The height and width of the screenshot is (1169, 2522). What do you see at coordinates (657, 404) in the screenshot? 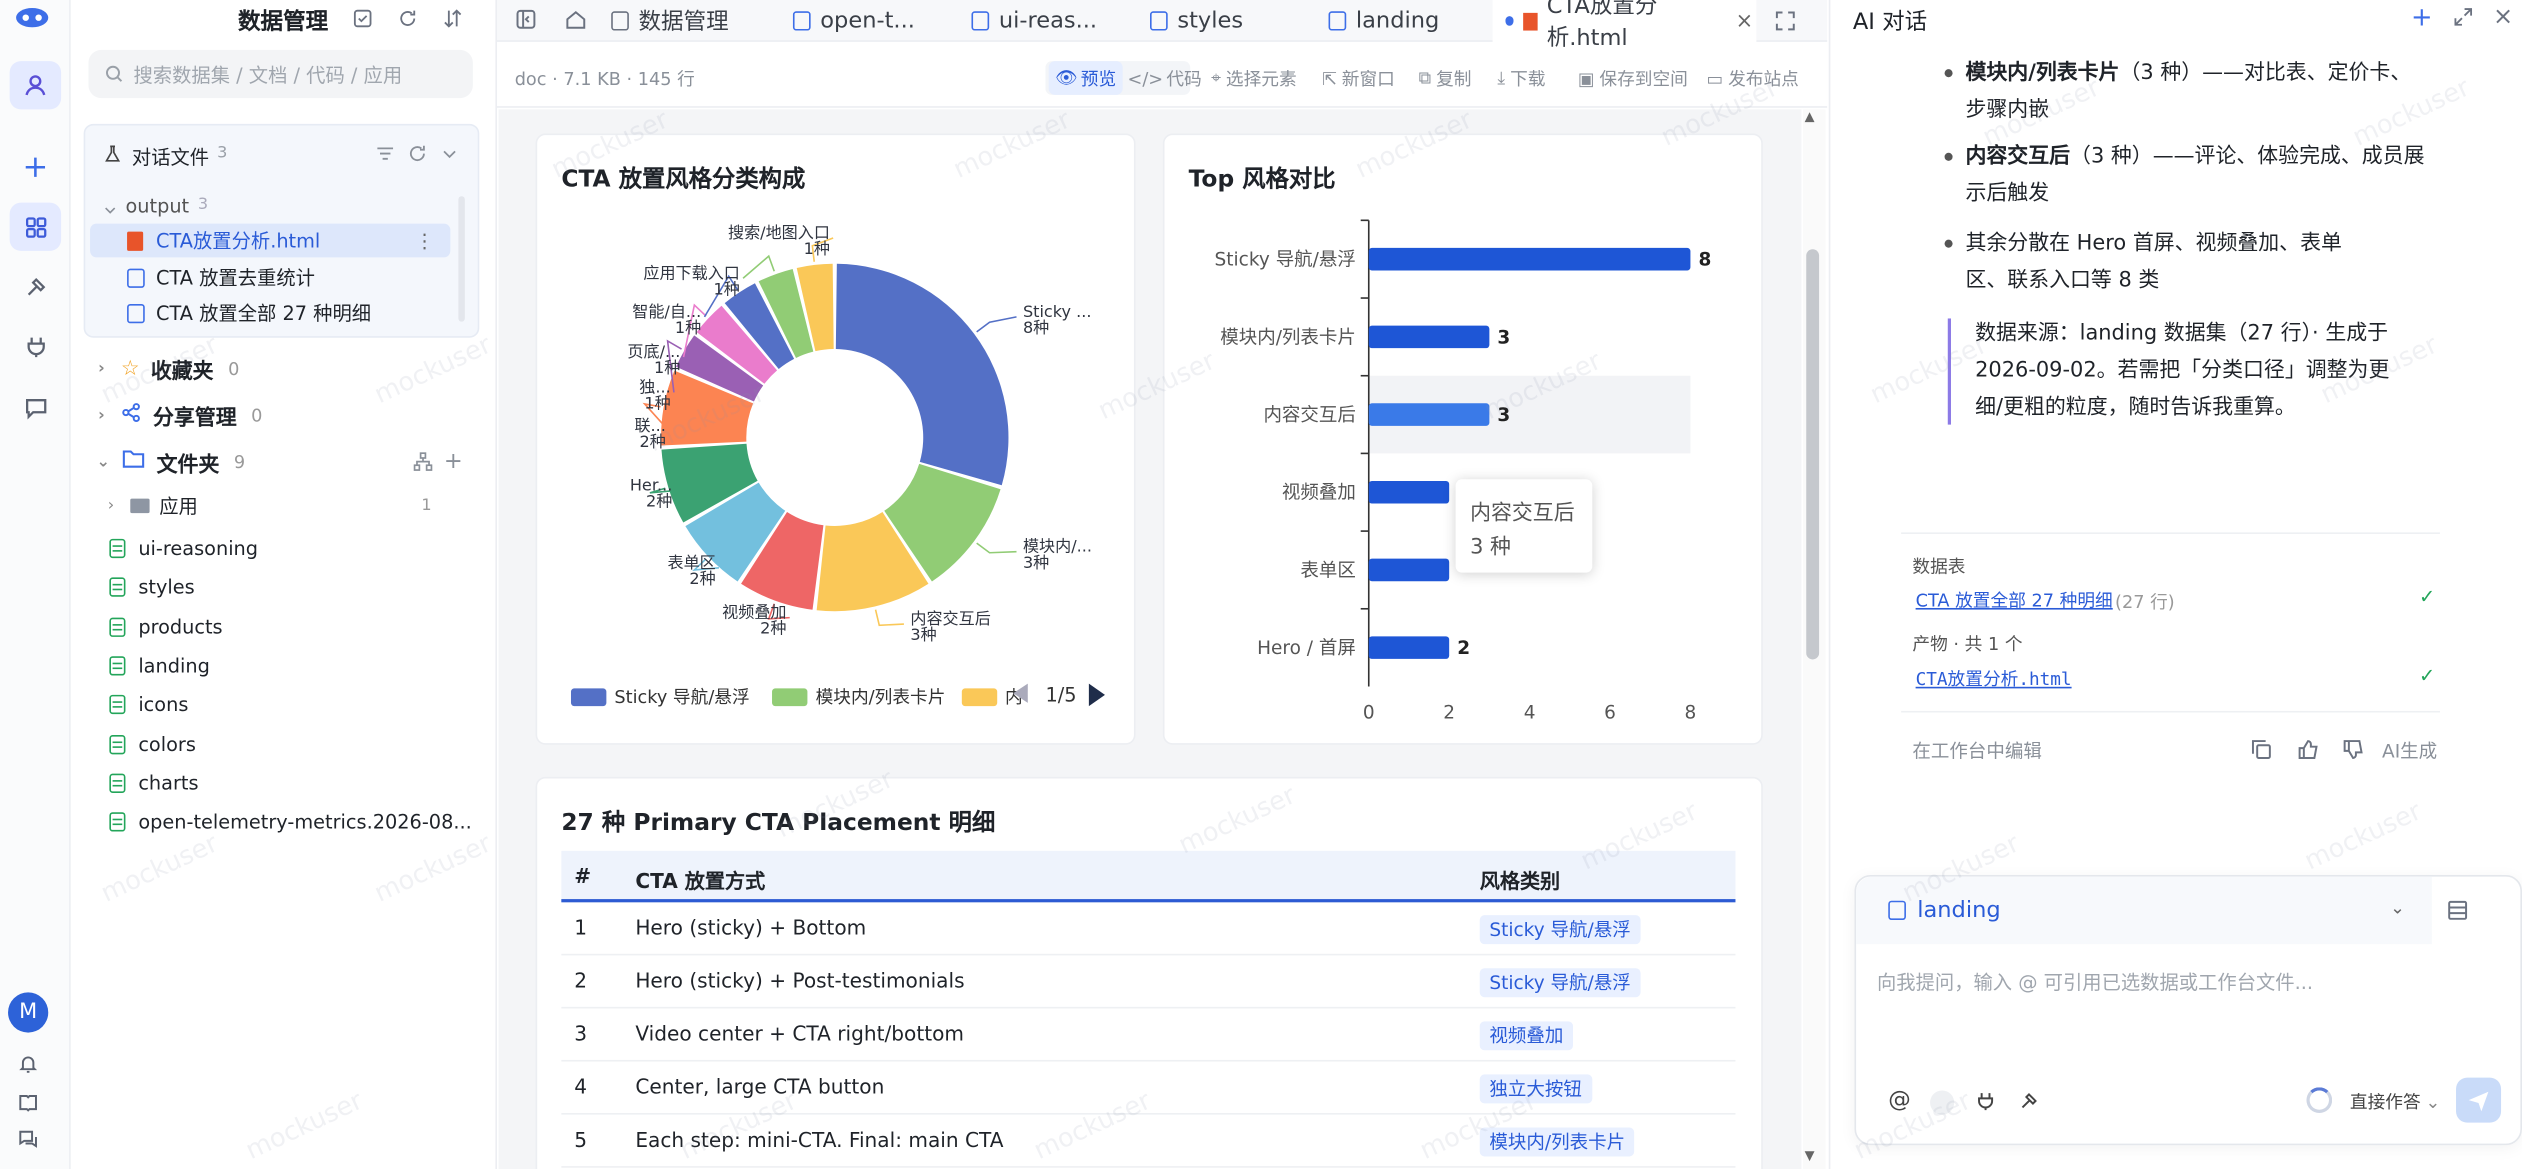
I see `pie-label-value: 1种` at bounding box center [657, 404].